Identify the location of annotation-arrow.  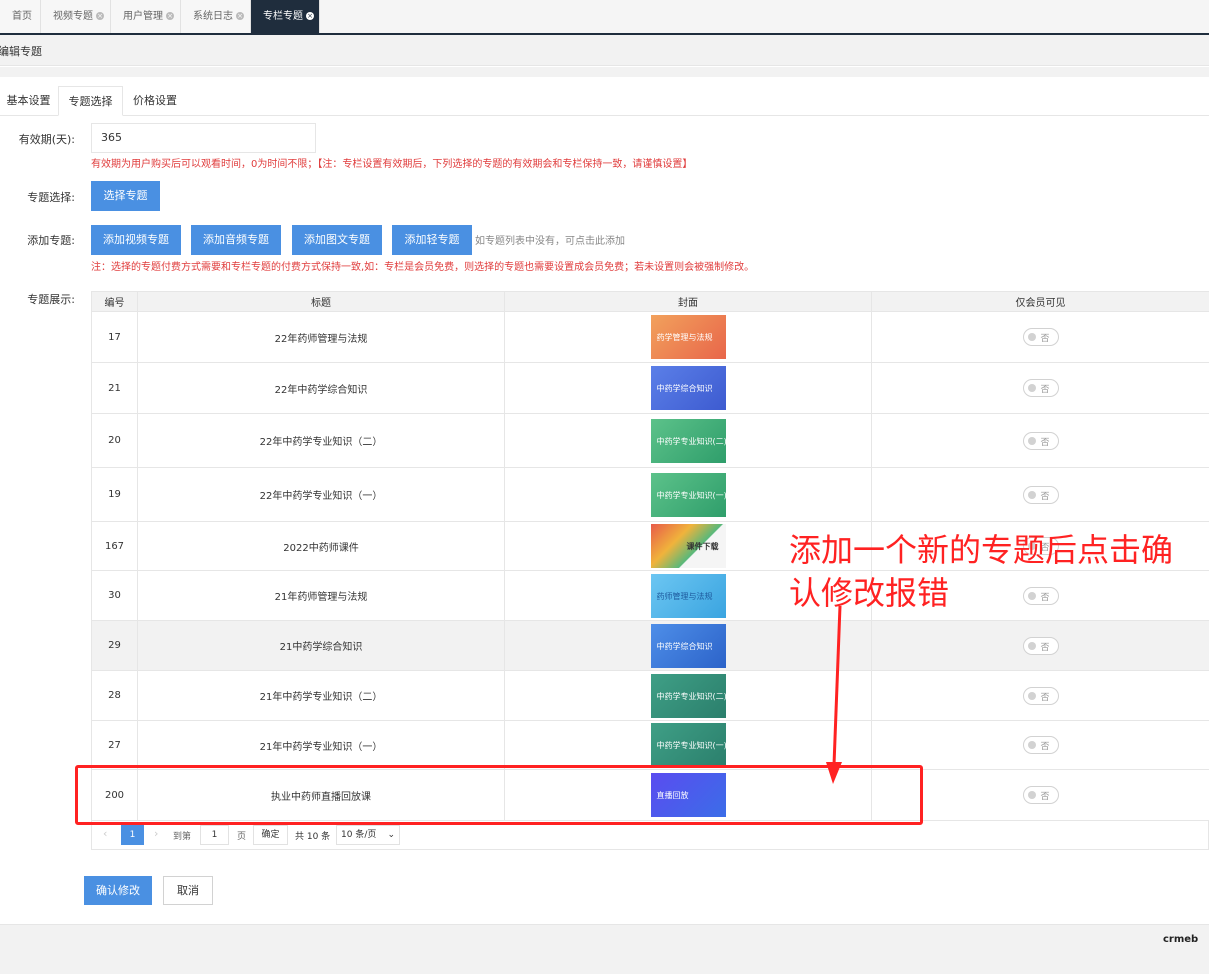
(834, 694).